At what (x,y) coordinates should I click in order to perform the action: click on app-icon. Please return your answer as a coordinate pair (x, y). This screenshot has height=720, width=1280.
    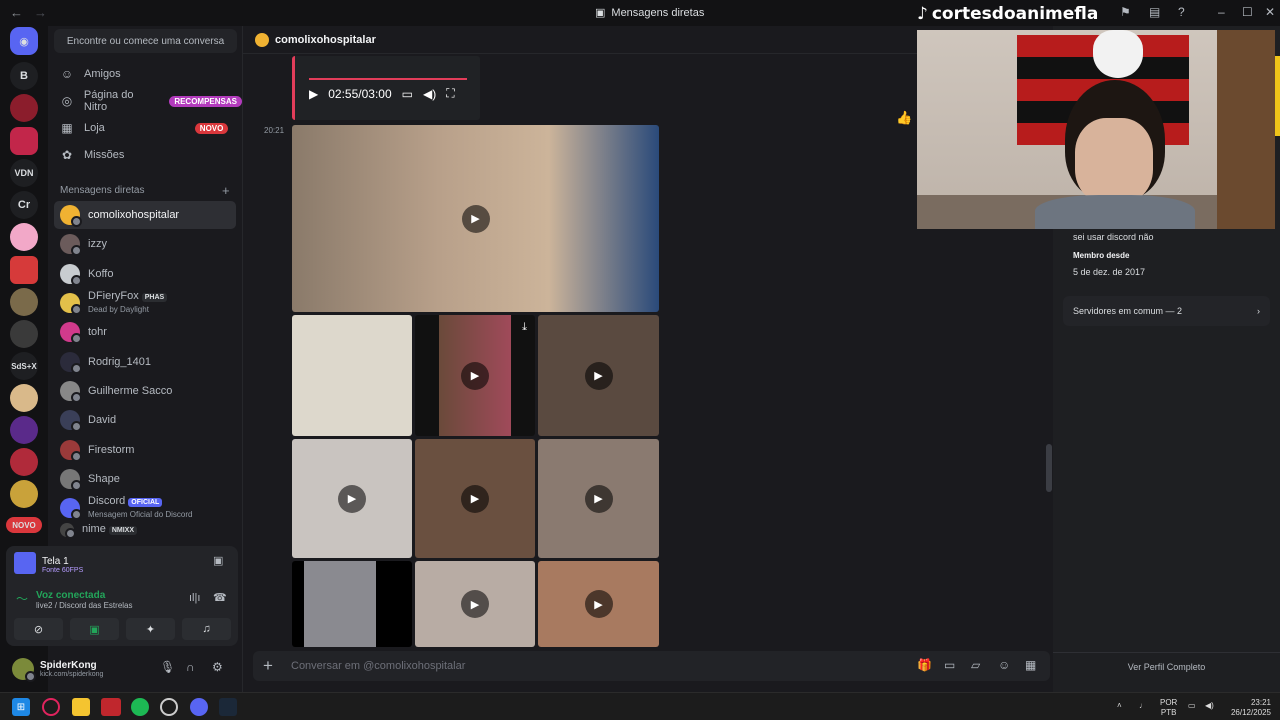
    Looking at the image, I should click on (111, 707).